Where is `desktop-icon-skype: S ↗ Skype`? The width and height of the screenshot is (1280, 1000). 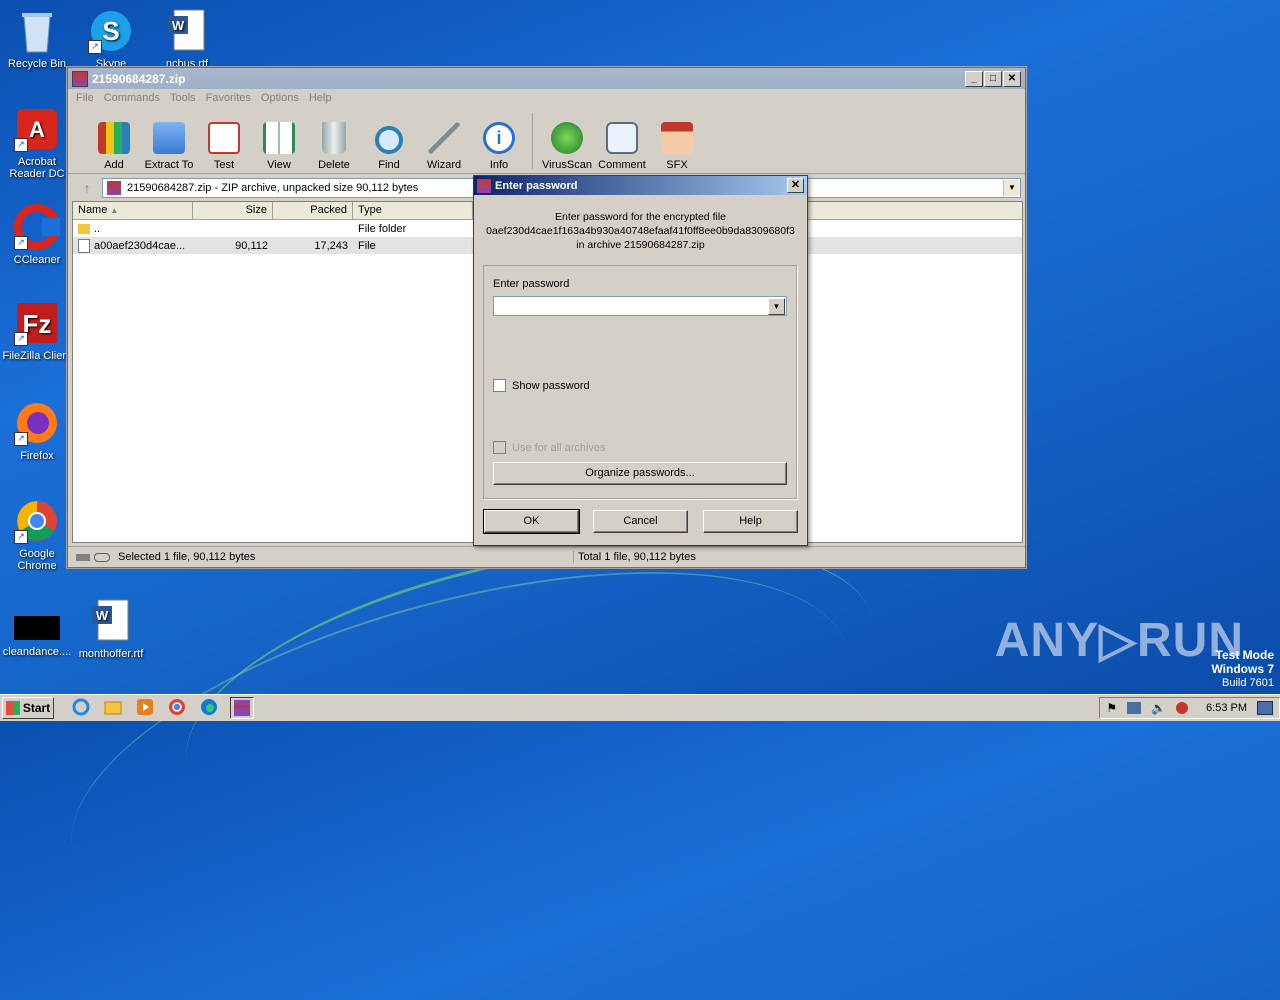
desktop-icon-skype: S ↗ Skype is located at coordinates (111, 39).